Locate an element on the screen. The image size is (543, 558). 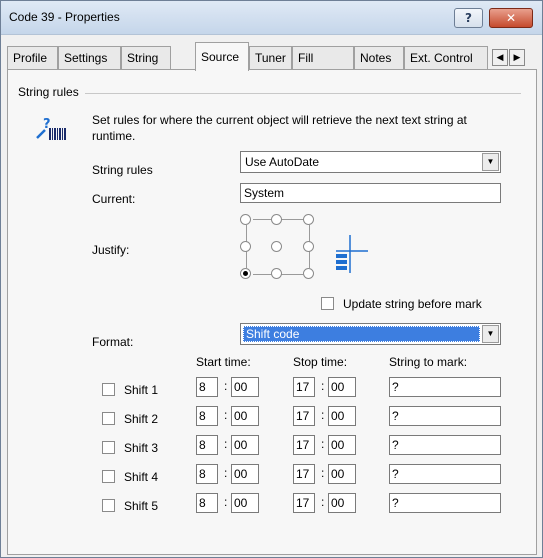
help-icon: ? is located at coordinates (468, 18).